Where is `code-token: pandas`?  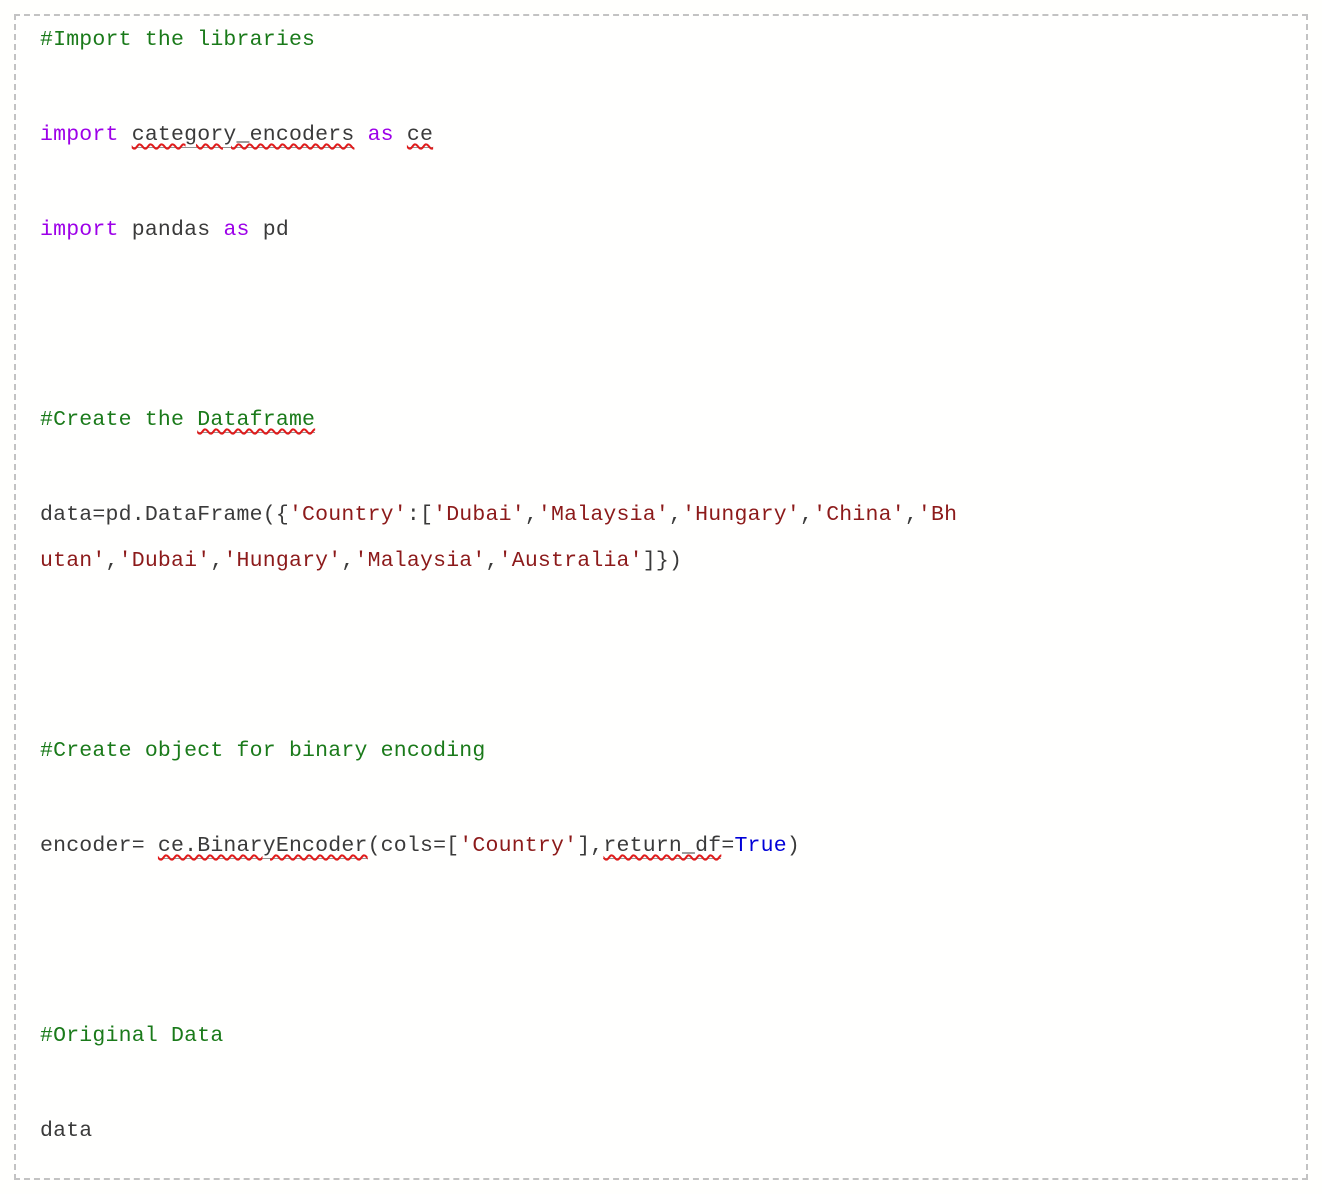 code-token: pandas is located at coordinates (177, 230).